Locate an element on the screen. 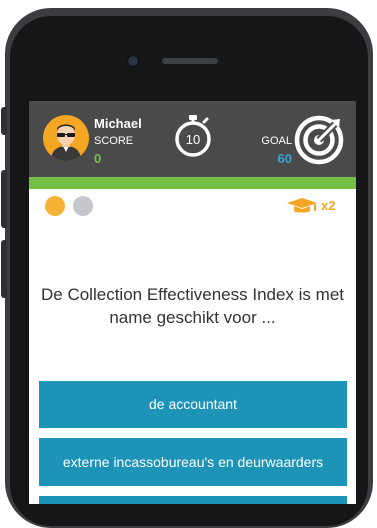  mute-switch is located at coordinates (4, 121).